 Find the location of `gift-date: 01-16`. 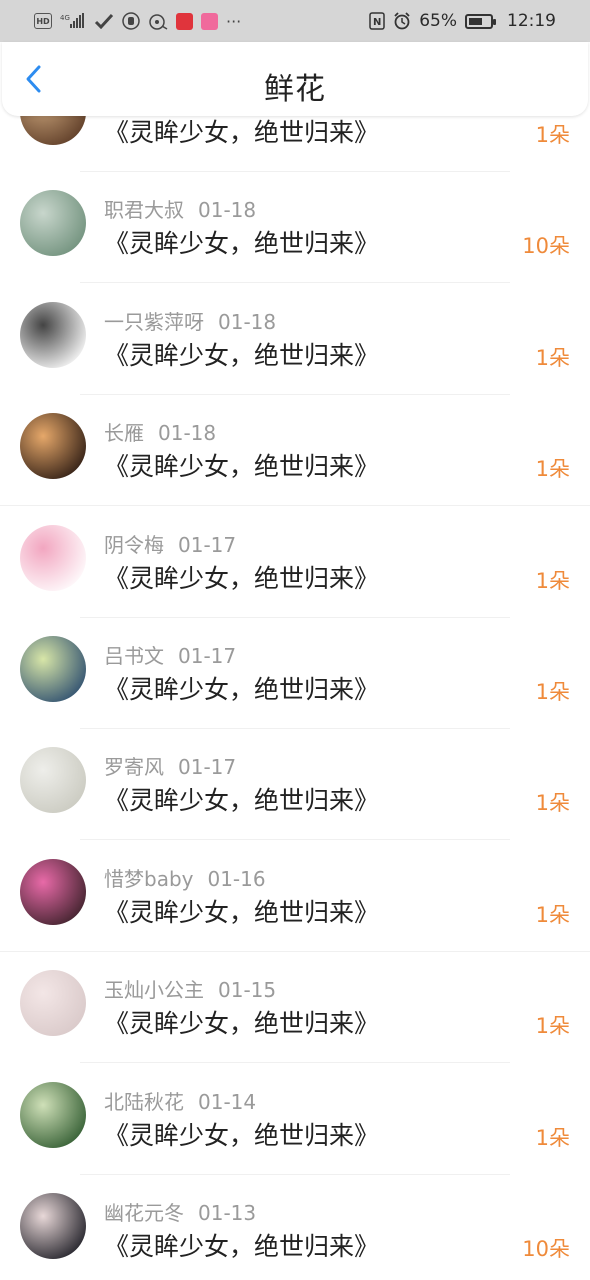

gift-date: 01-16 is located at coordinates (236, 878).